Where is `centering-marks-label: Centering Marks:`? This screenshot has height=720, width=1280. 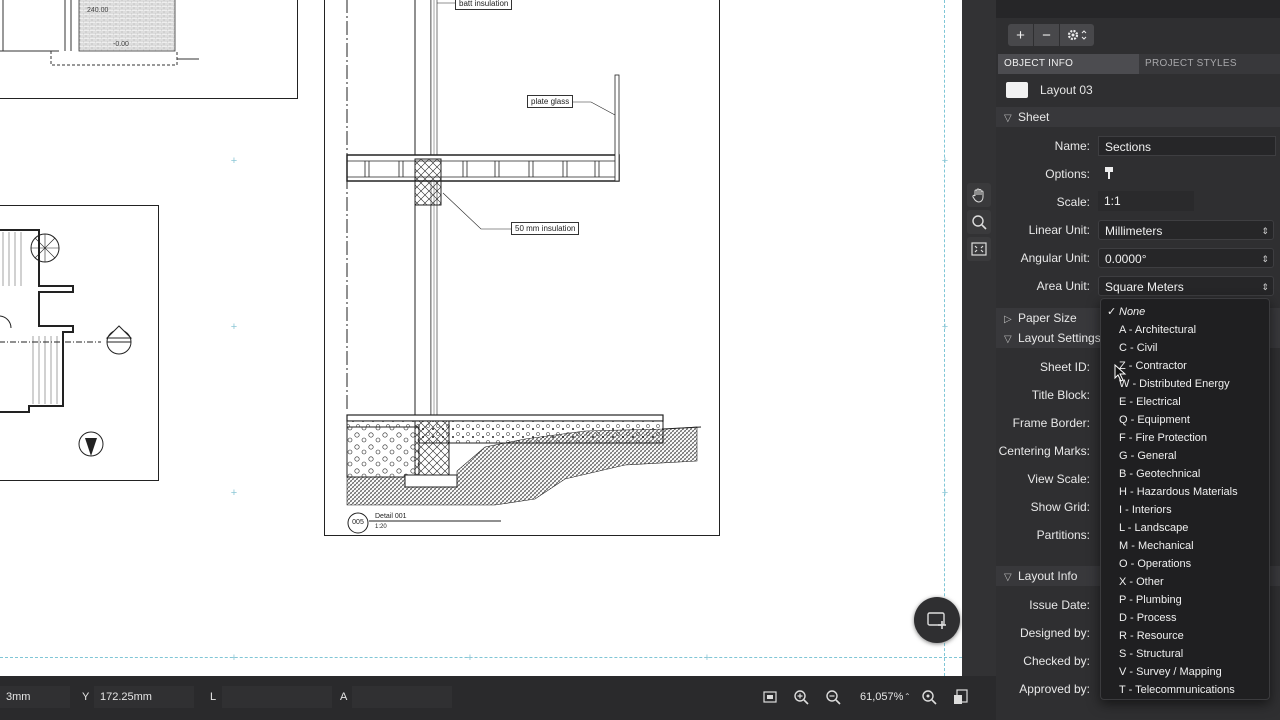 centering-marks-label: Centering Marks: is located at coordinates (1044, 451).